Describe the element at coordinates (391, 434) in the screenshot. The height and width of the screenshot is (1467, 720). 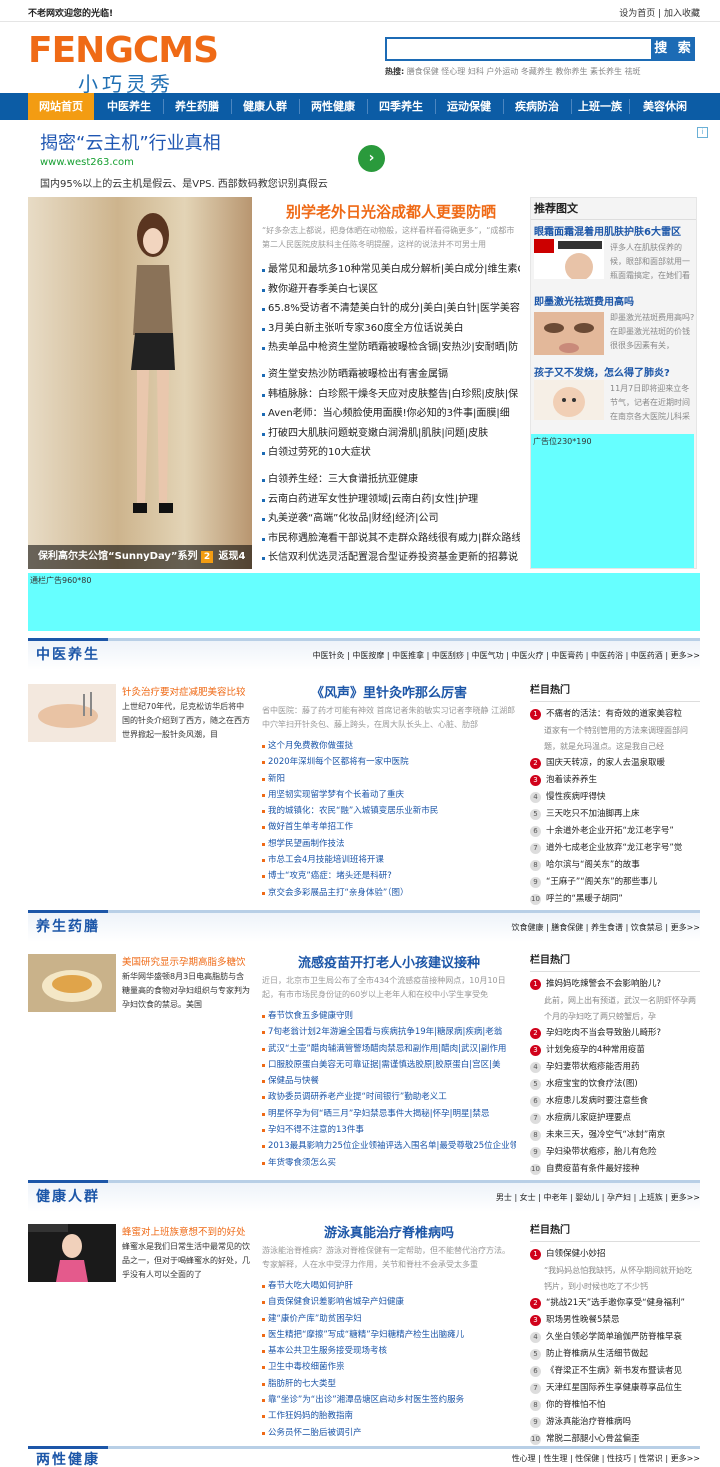
I see `list-item: 打破四大肌肤问题蜕变嫩白润滑肌|肌肤|问题|皮肤` at that location.